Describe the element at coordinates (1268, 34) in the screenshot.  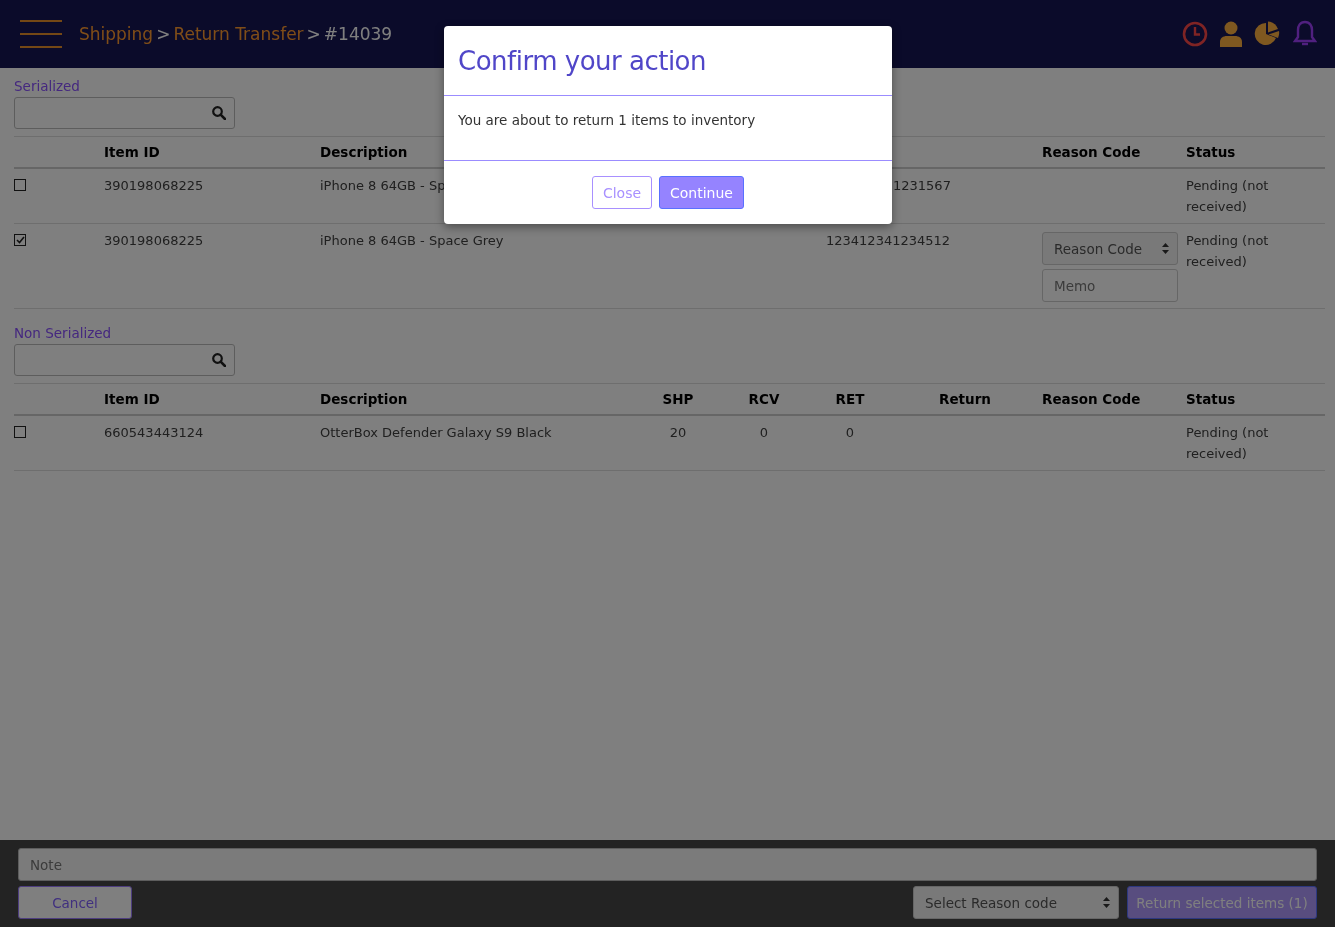
I see `pie-chart-icon` at that location.